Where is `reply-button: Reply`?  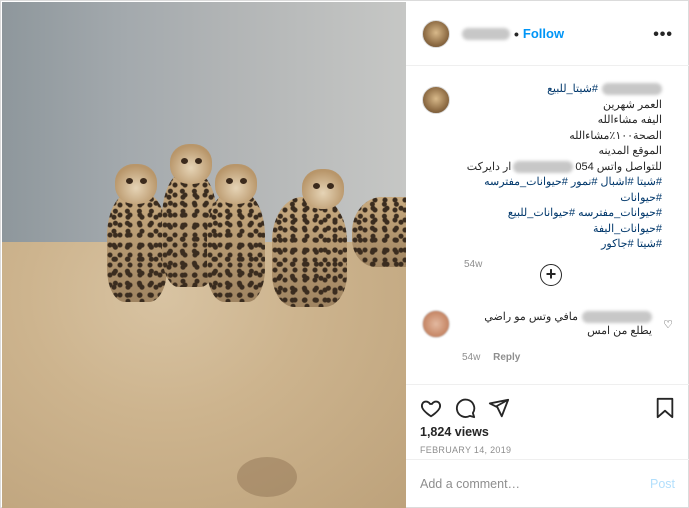 reply-button: Reply is located at coordinates (506, 357).